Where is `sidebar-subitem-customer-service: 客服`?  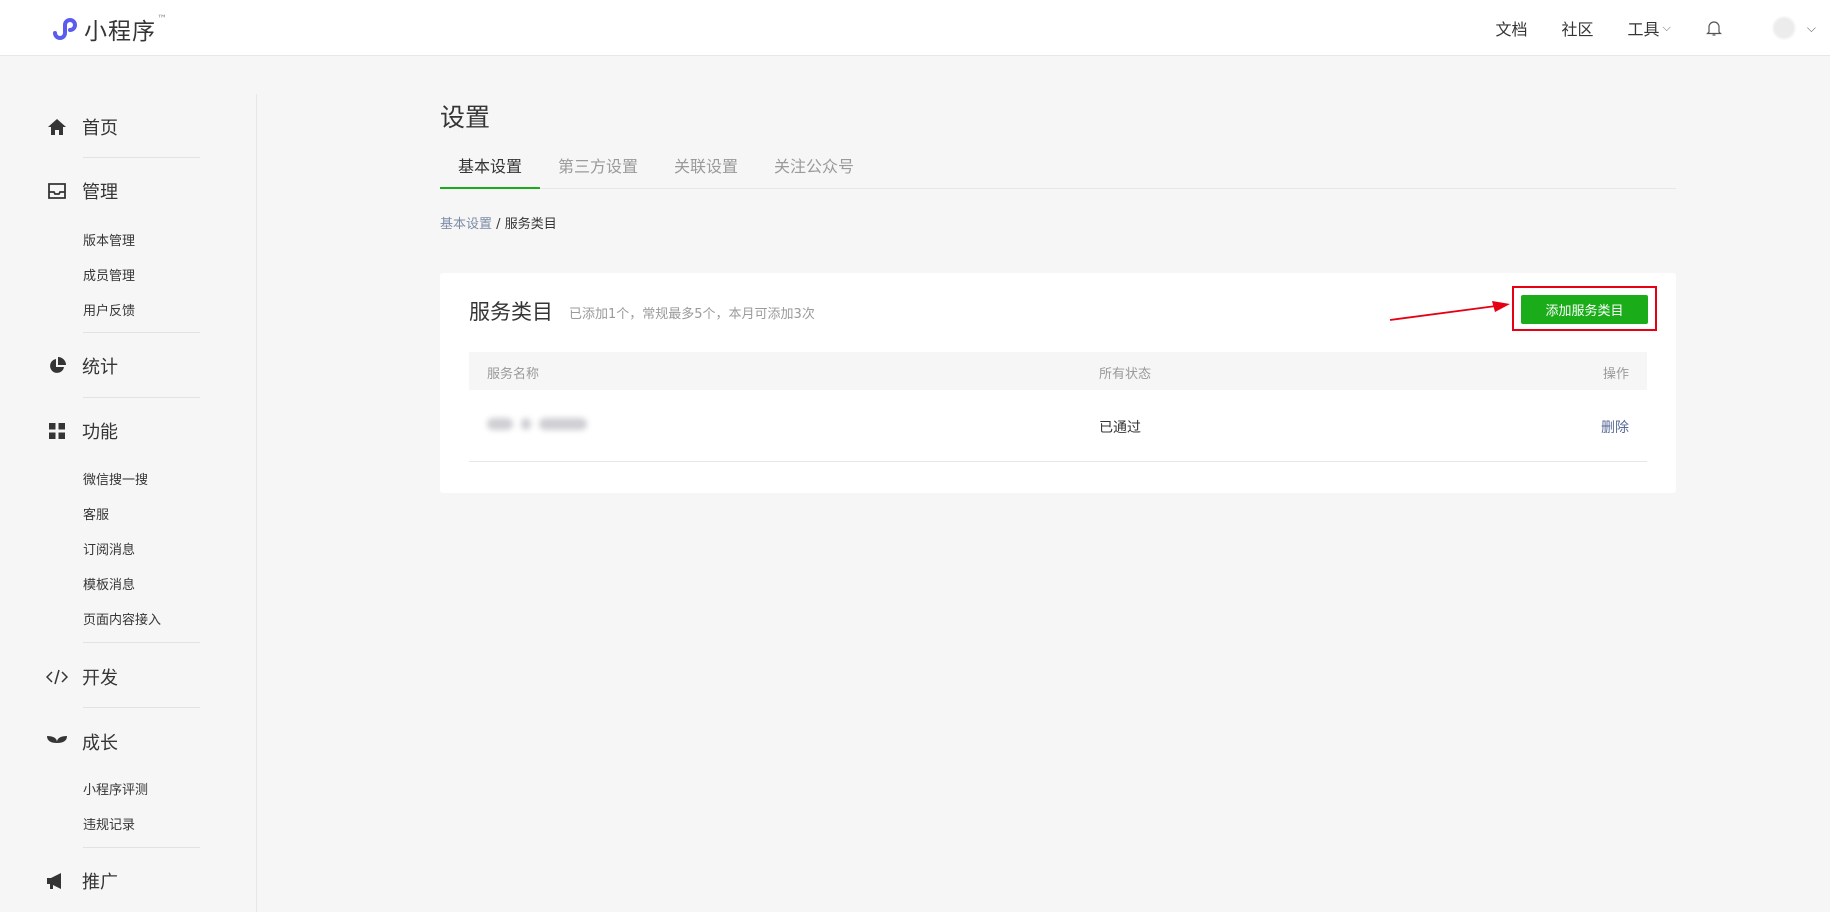 sidebar-subitem-customer-service: 客服 is located at coordinates (96, 513).